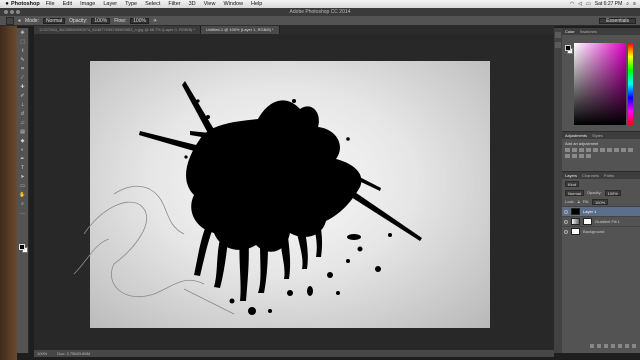  What do you see at coordinates (152, 4) in the screenshot?
I see `menu-select: Select` at bounding box center [152, 4].